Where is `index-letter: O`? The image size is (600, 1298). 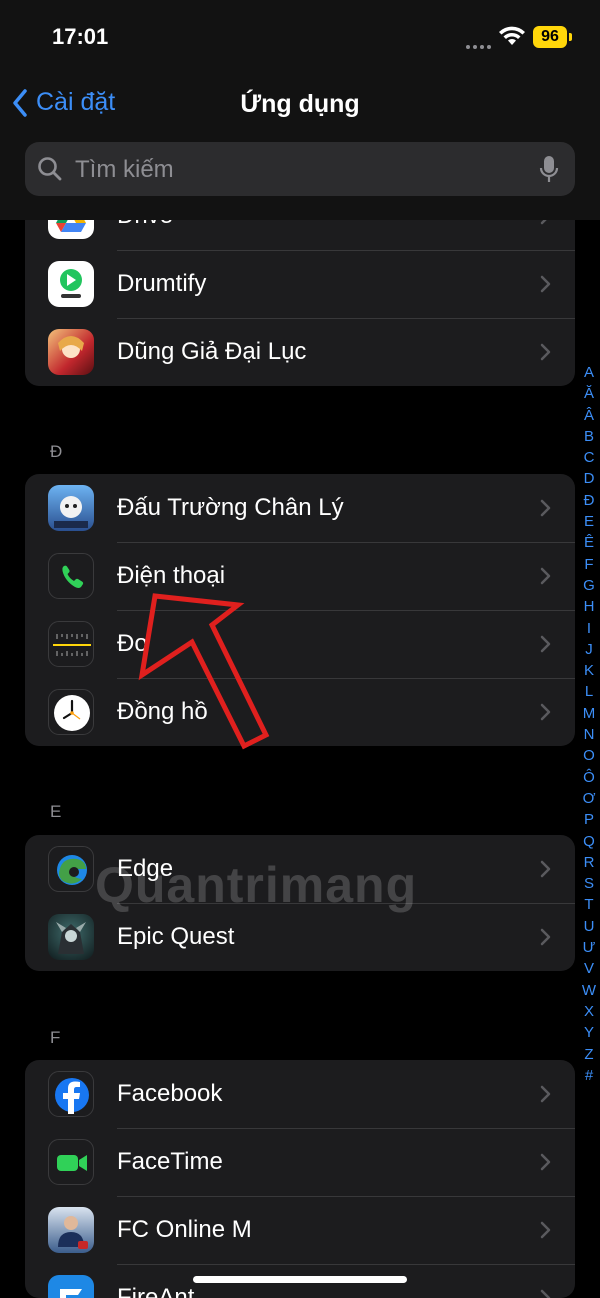
index-letter: O is located at coordinates (589, 755).